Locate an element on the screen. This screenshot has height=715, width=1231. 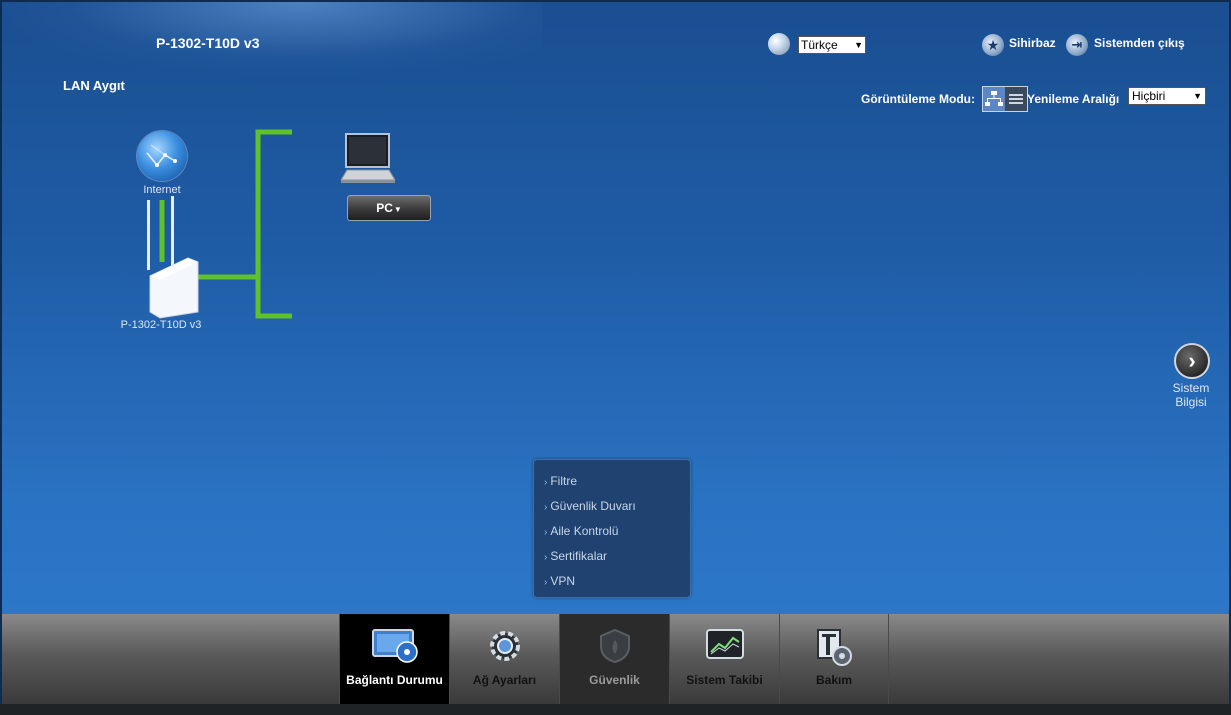
menu-item-label: Aile Kontrolü is located at coordinates (584, 531).